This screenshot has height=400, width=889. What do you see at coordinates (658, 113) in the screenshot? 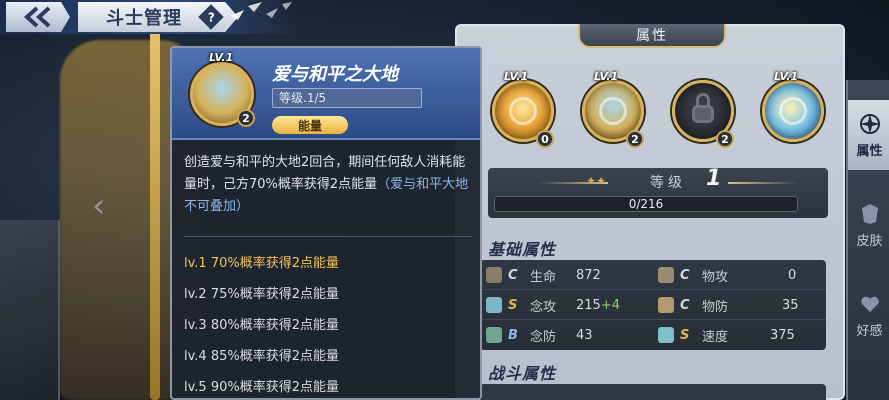
I see `skill-list: LV.1 0 LV.1 2 2 LV.1` at bounding box center [658, 113].